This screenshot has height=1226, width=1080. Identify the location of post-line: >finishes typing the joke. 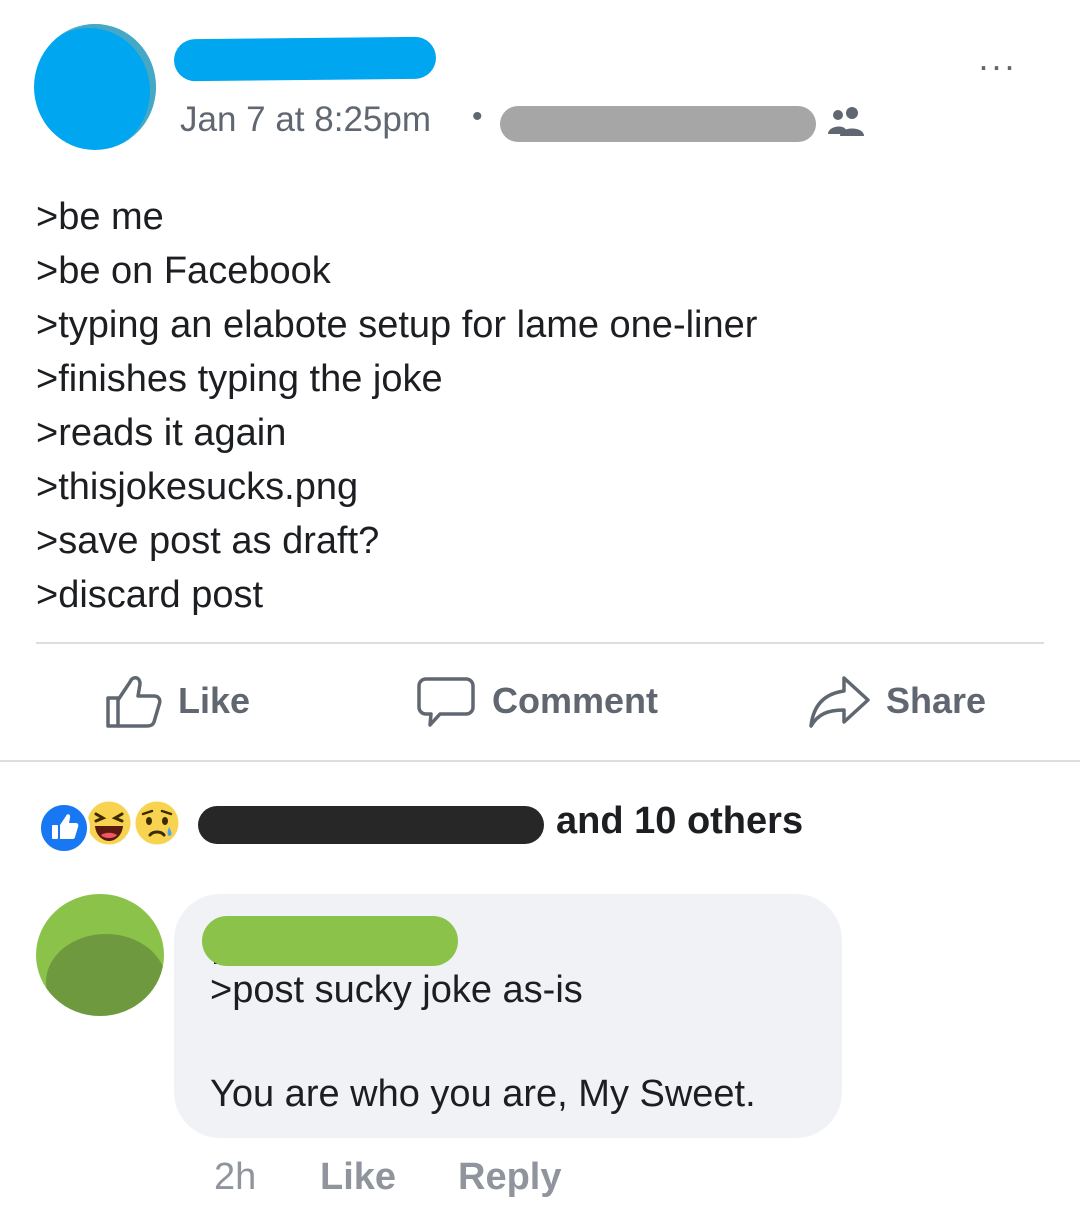
(239, 379).